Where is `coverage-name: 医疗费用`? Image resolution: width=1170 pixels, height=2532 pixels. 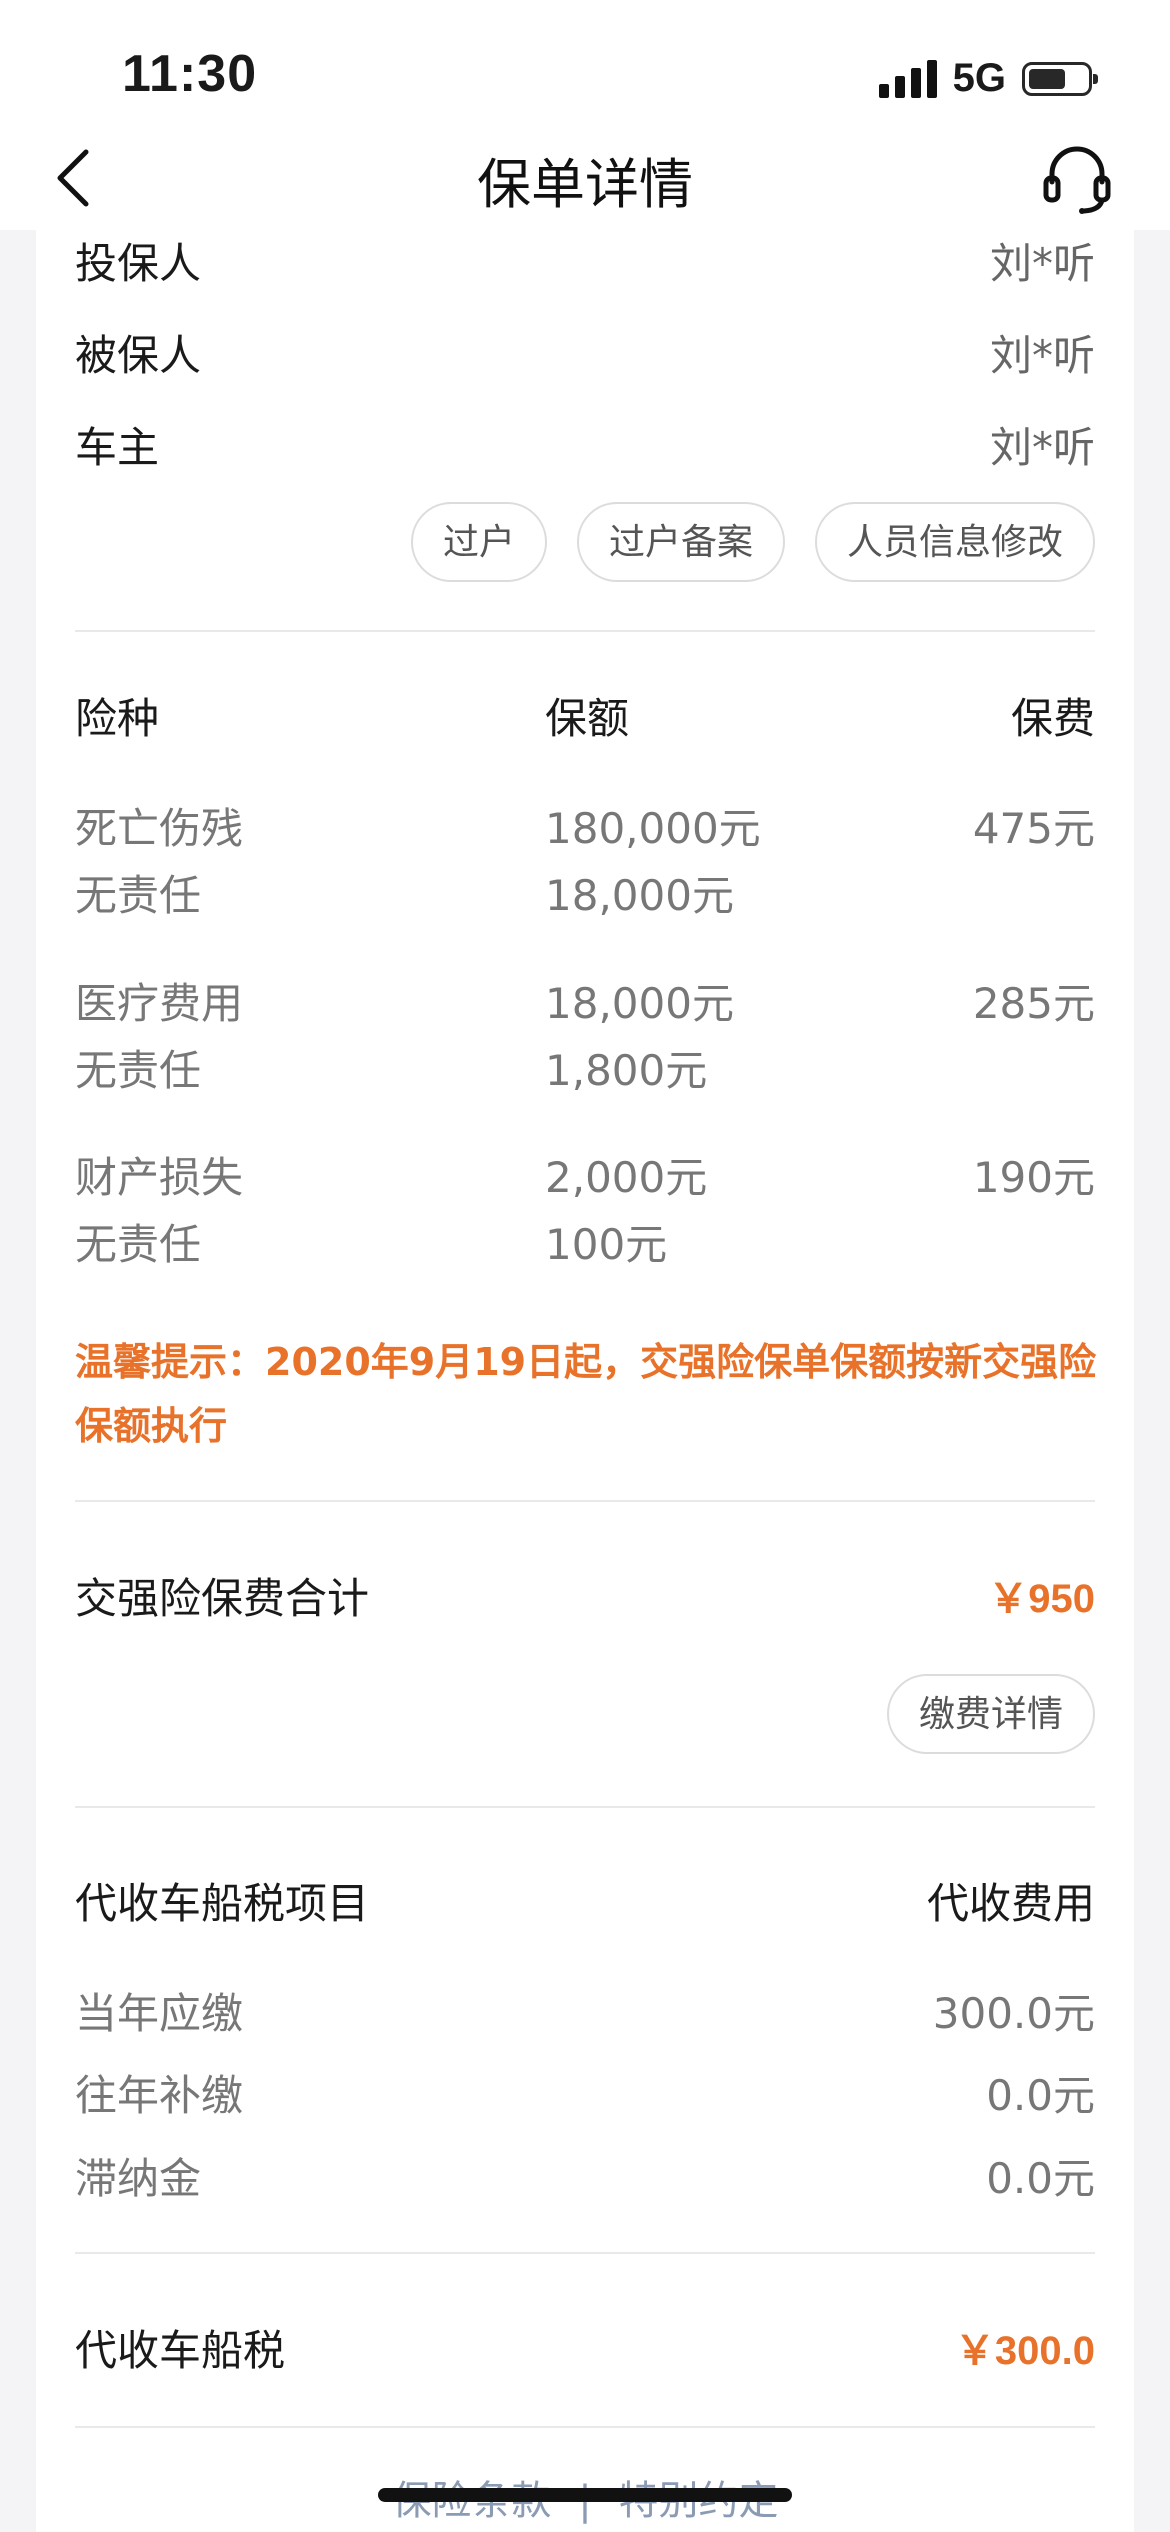
coverage-name: 医疗费用 is located at coordinates (159, 1003).